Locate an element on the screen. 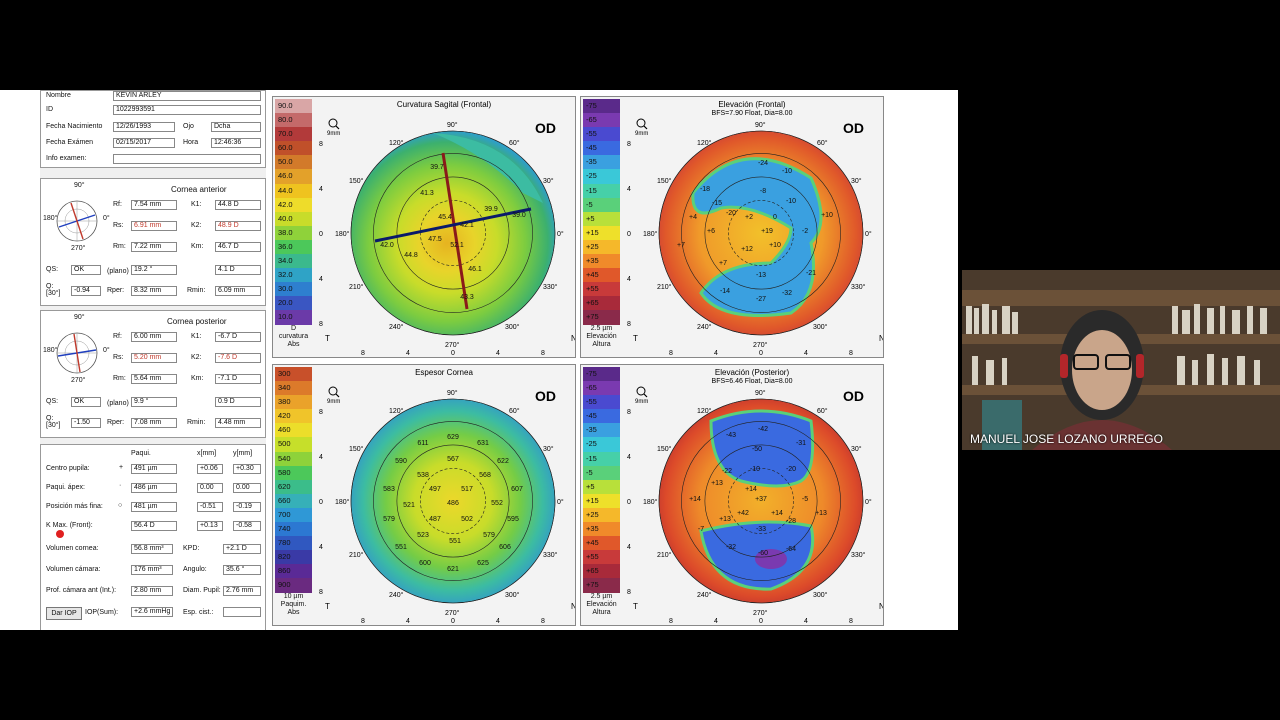 Image resolution: width=1280 pixels, height=720 pixels. x-tick: 0 is located at coordinates (761, 353).